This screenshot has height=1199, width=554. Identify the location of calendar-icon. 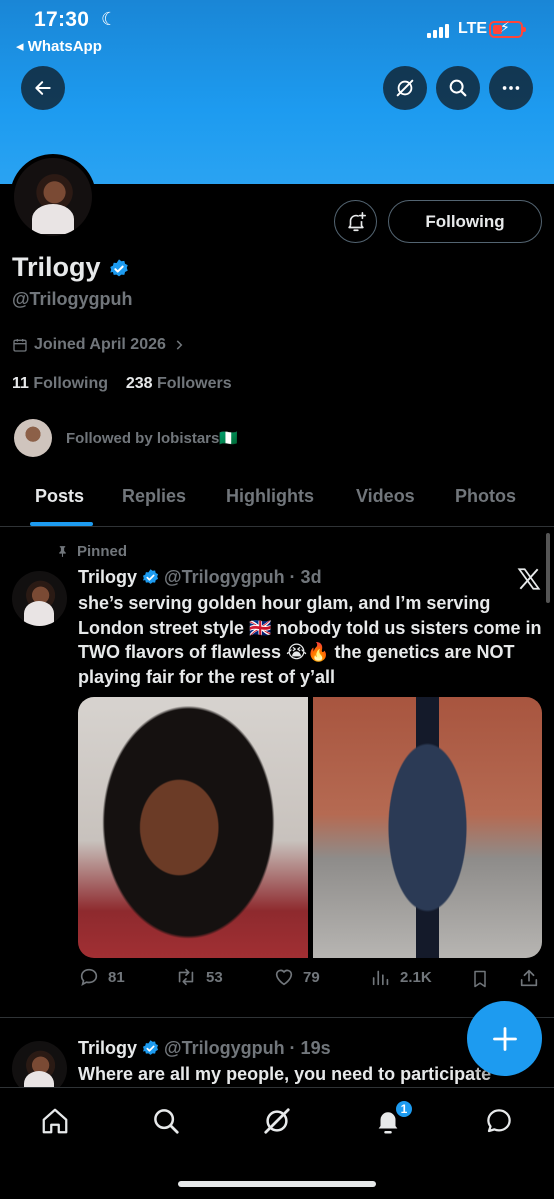
(20, 345).